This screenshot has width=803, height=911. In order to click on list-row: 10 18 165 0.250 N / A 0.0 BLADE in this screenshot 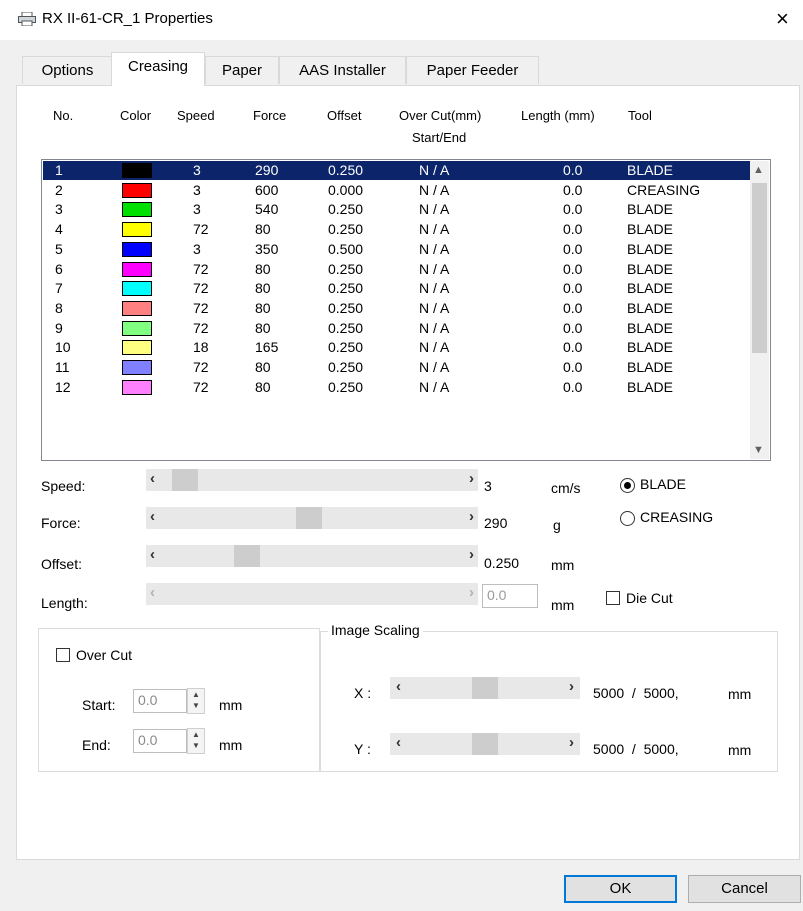, I will do `click(396, 347)`.